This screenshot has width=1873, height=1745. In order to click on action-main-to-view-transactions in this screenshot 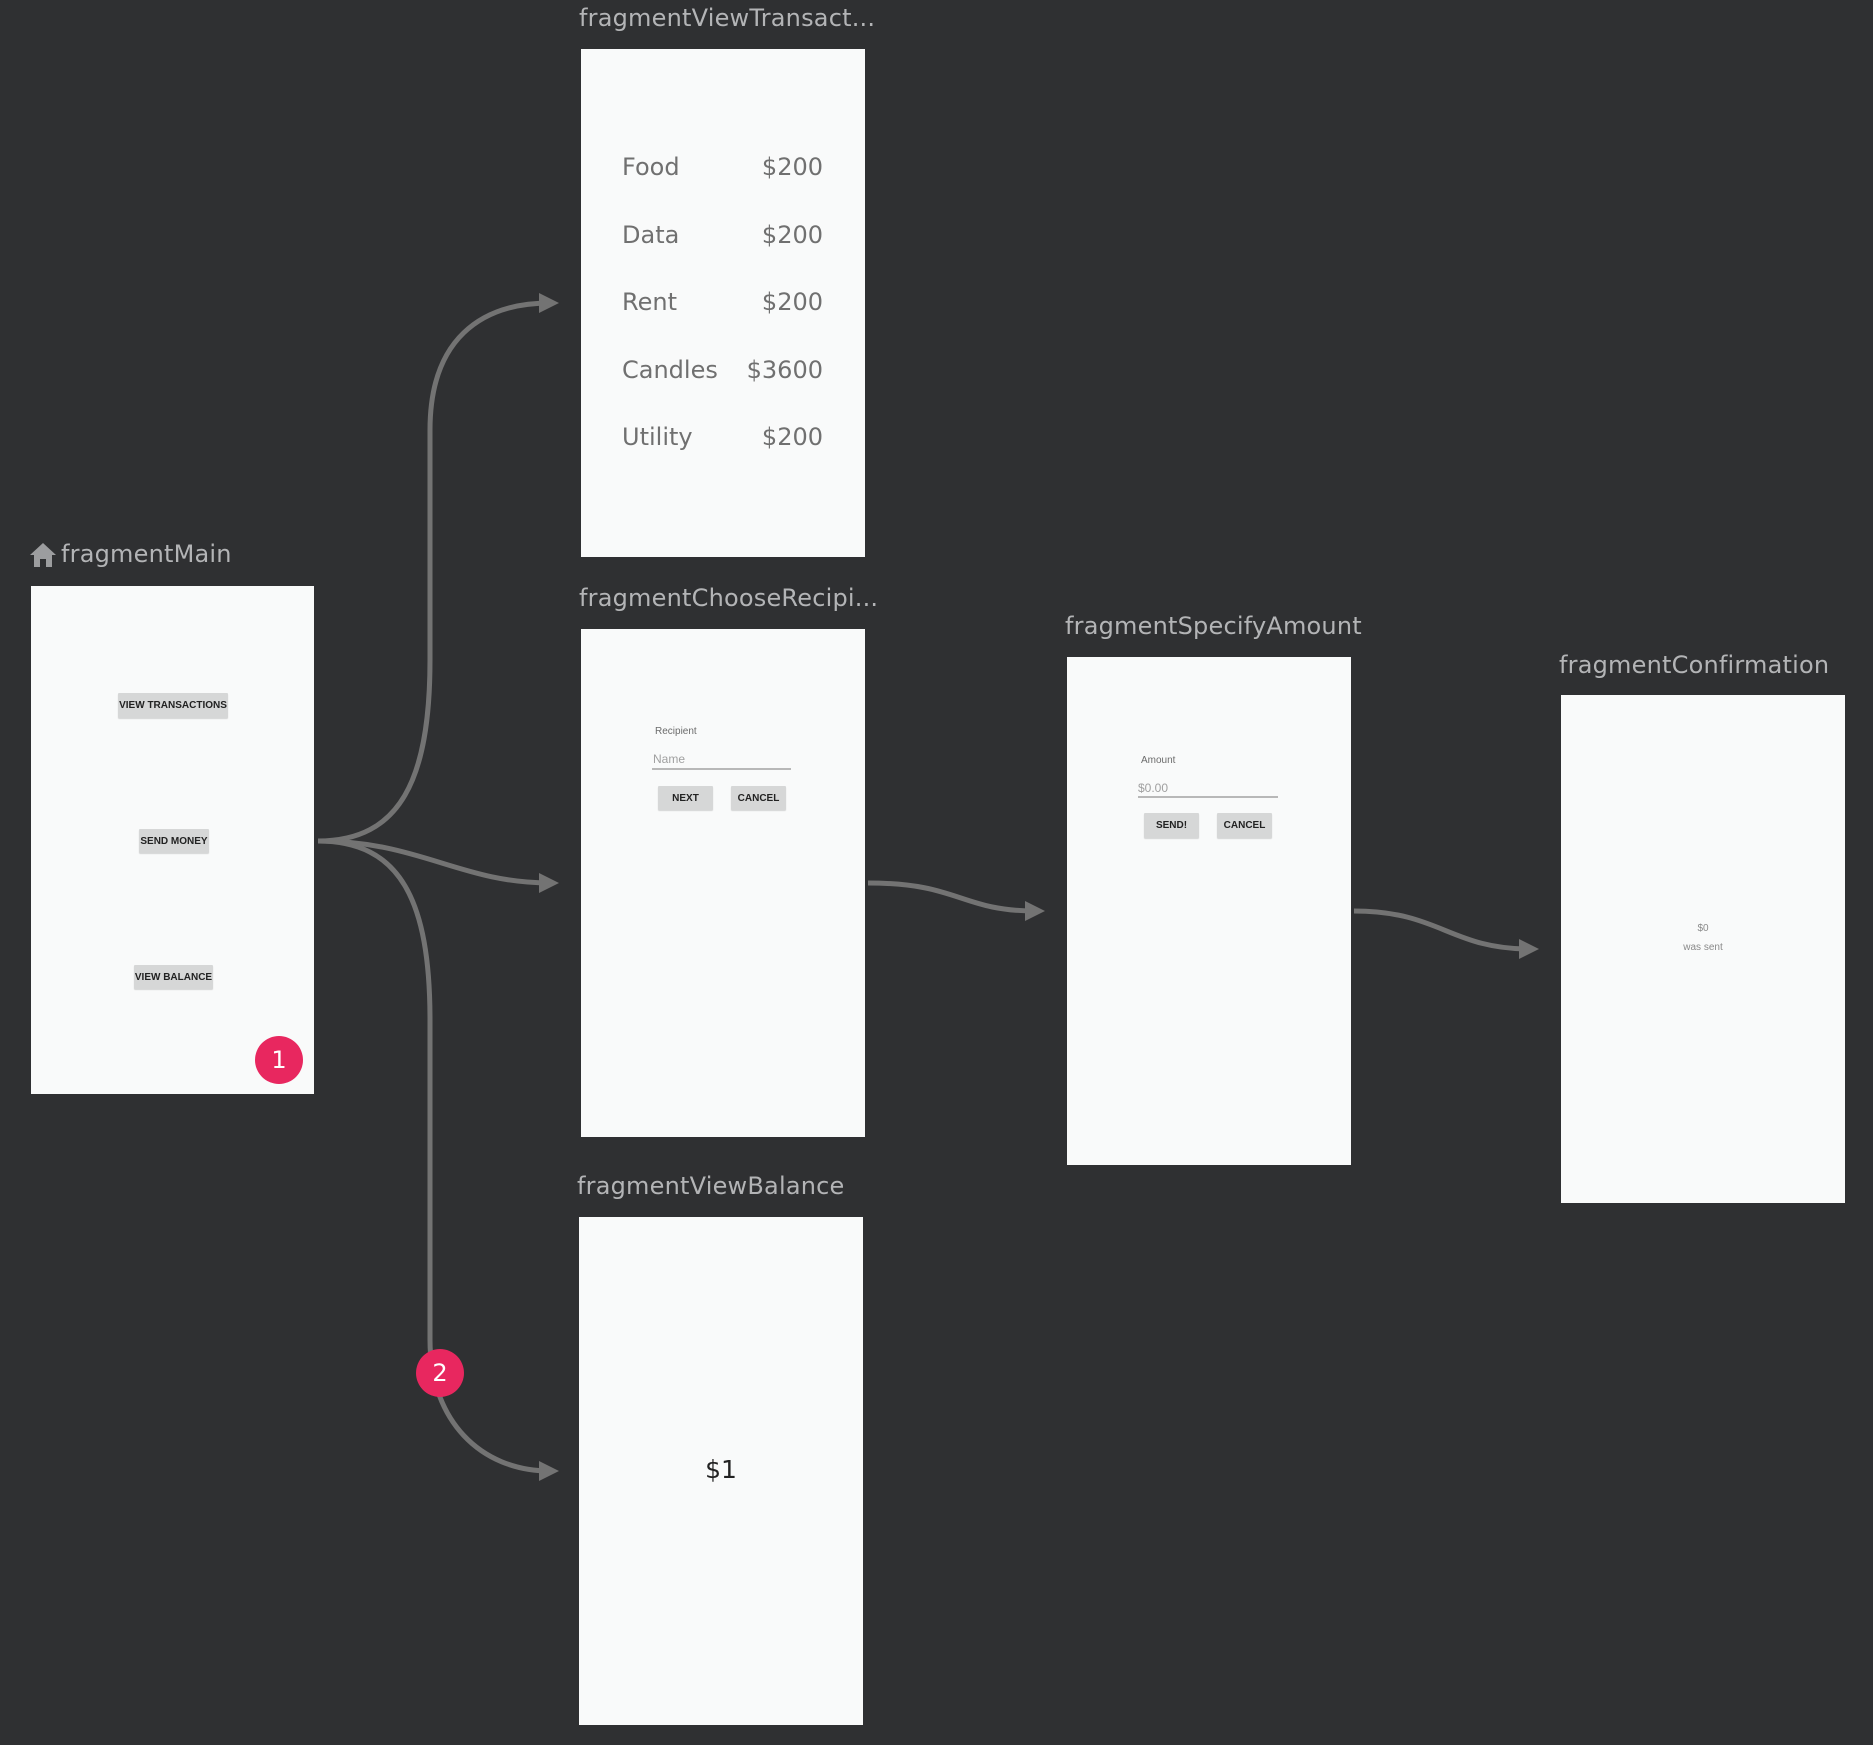, I will do `click(438, 568)`.